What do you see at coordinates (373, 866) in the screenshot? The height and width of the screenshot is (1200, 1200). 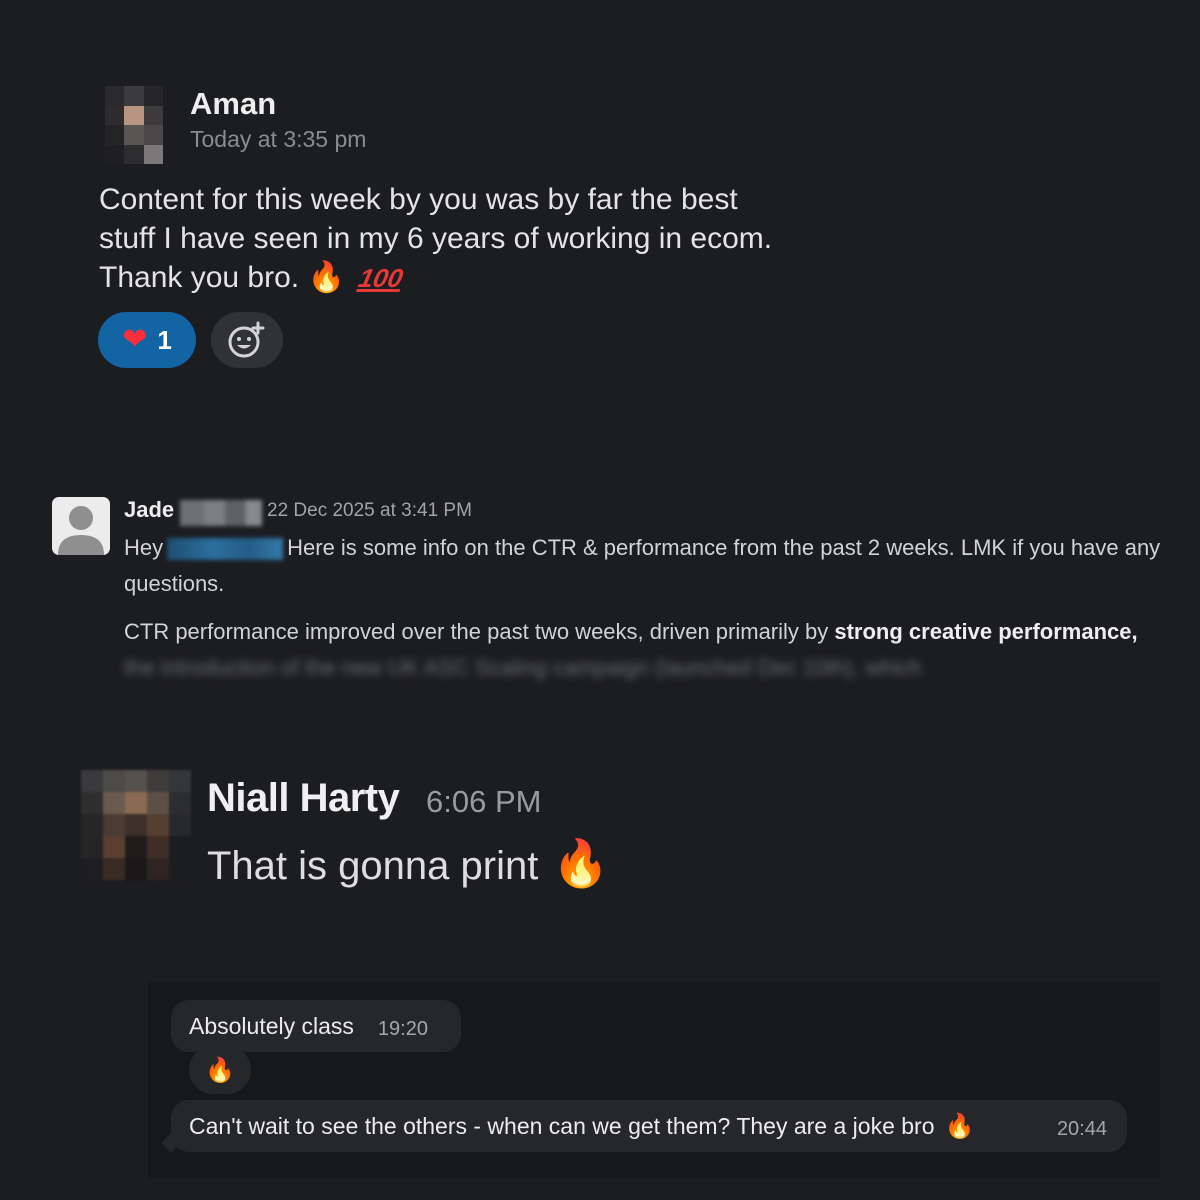 I see `message-body: That is gonna print` at bounding box center [373, 866].